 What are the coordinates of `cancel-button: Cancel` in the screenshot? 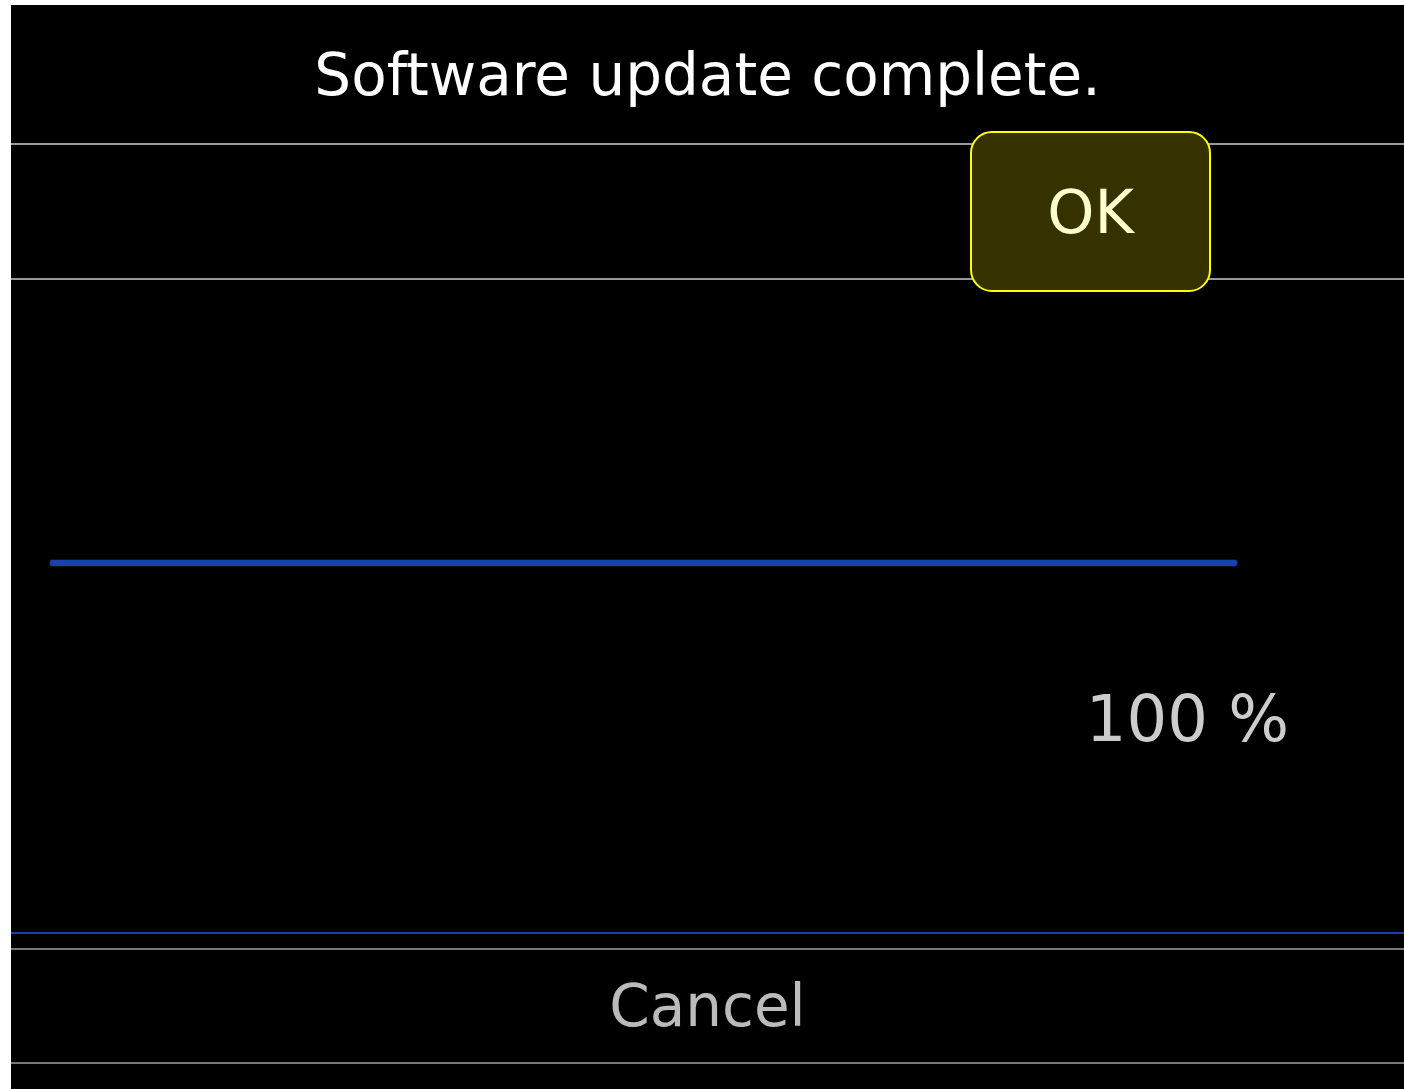 It's located at (707, 1006).